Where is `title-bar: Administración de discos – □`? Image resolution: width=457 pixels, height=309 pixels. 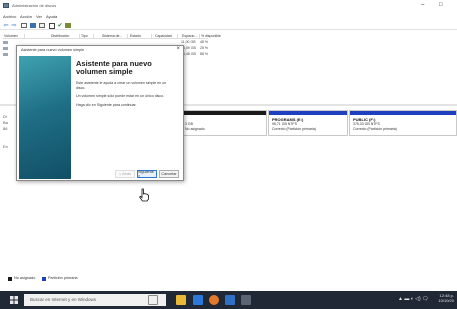
title-bar: Administración de discos – □ is located at coordinates (228, 6).